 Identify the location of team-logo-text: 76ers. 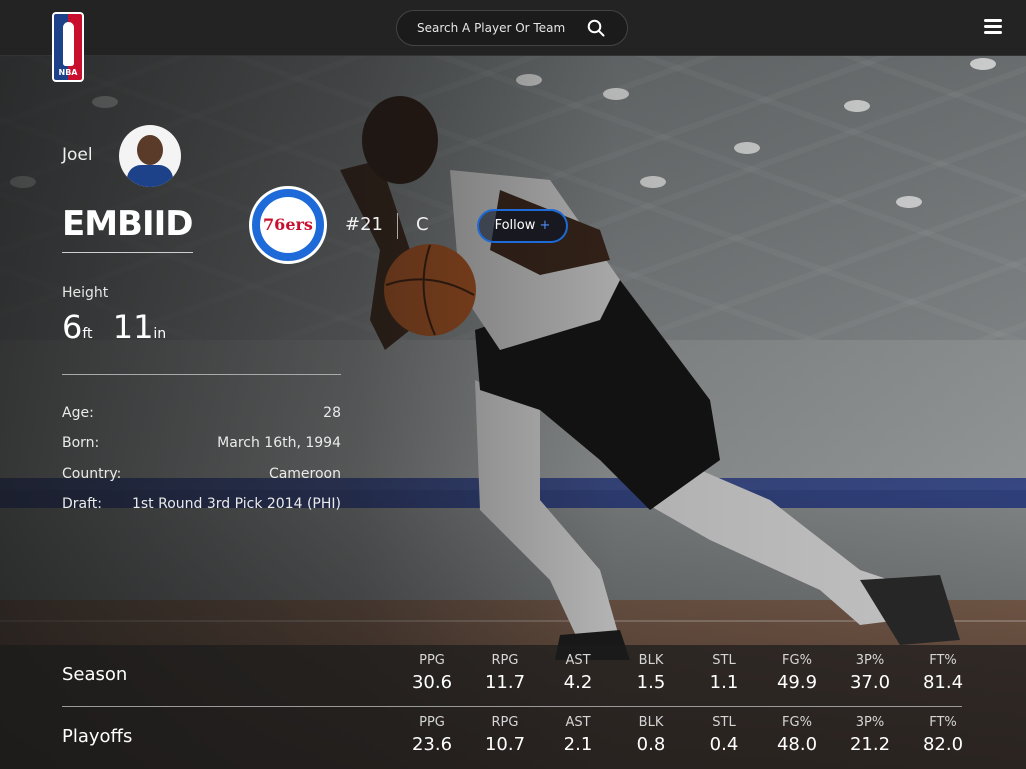
(288, 224).